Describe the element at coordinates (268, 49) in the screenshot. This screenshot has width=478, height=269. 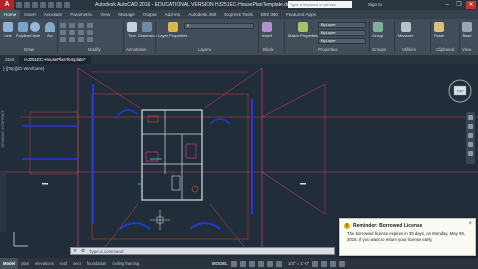
I see `panel-block-label: Block` at that location.